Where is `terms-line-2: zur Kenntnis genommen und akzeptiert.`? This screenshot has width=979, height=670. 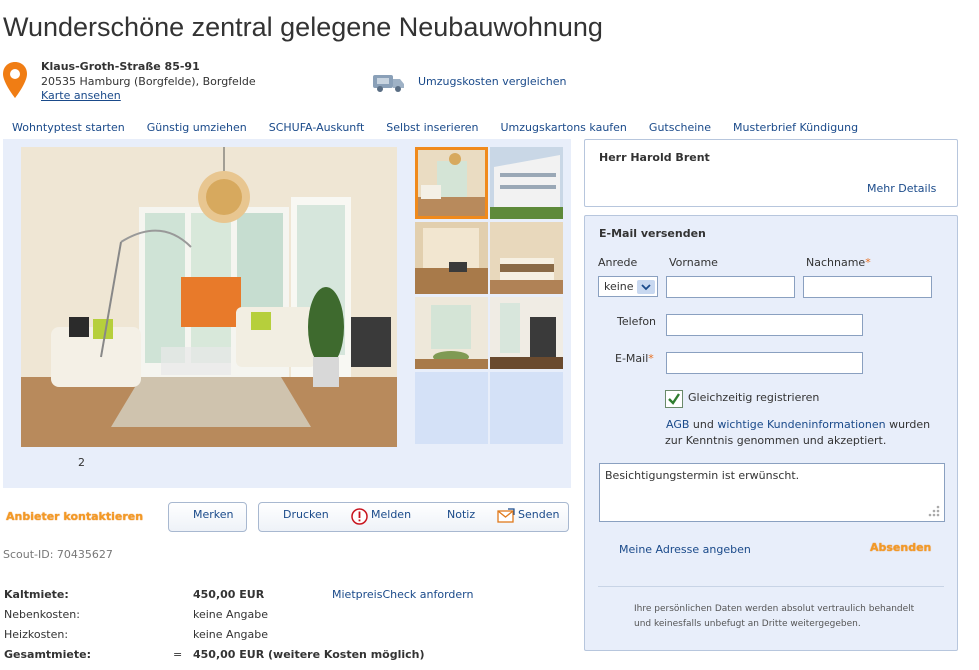
terms-line-2: zur Kenntnis genommen und akzeptiert. is located at coordinates (776, 440).